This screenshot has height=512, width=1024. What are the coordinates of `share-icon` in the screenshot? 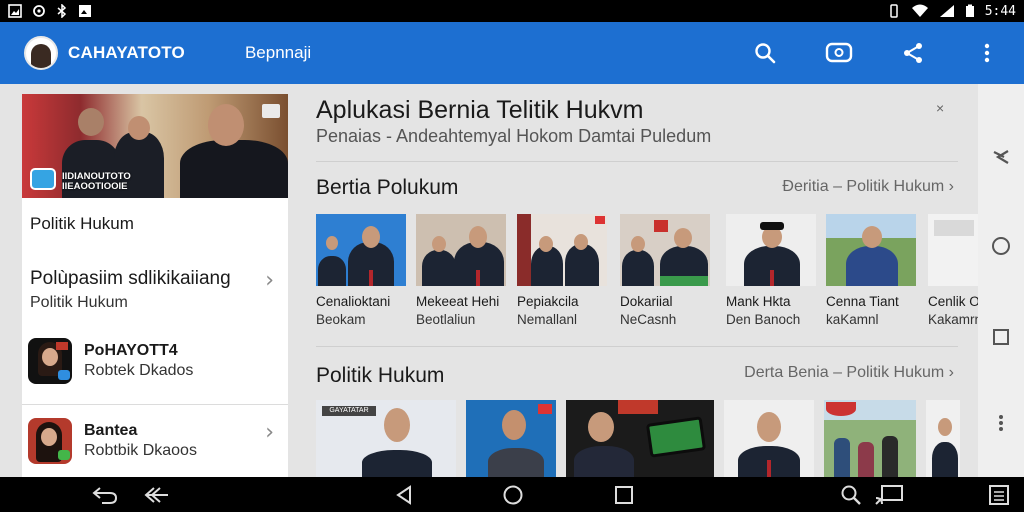 It's located at (913, 53).